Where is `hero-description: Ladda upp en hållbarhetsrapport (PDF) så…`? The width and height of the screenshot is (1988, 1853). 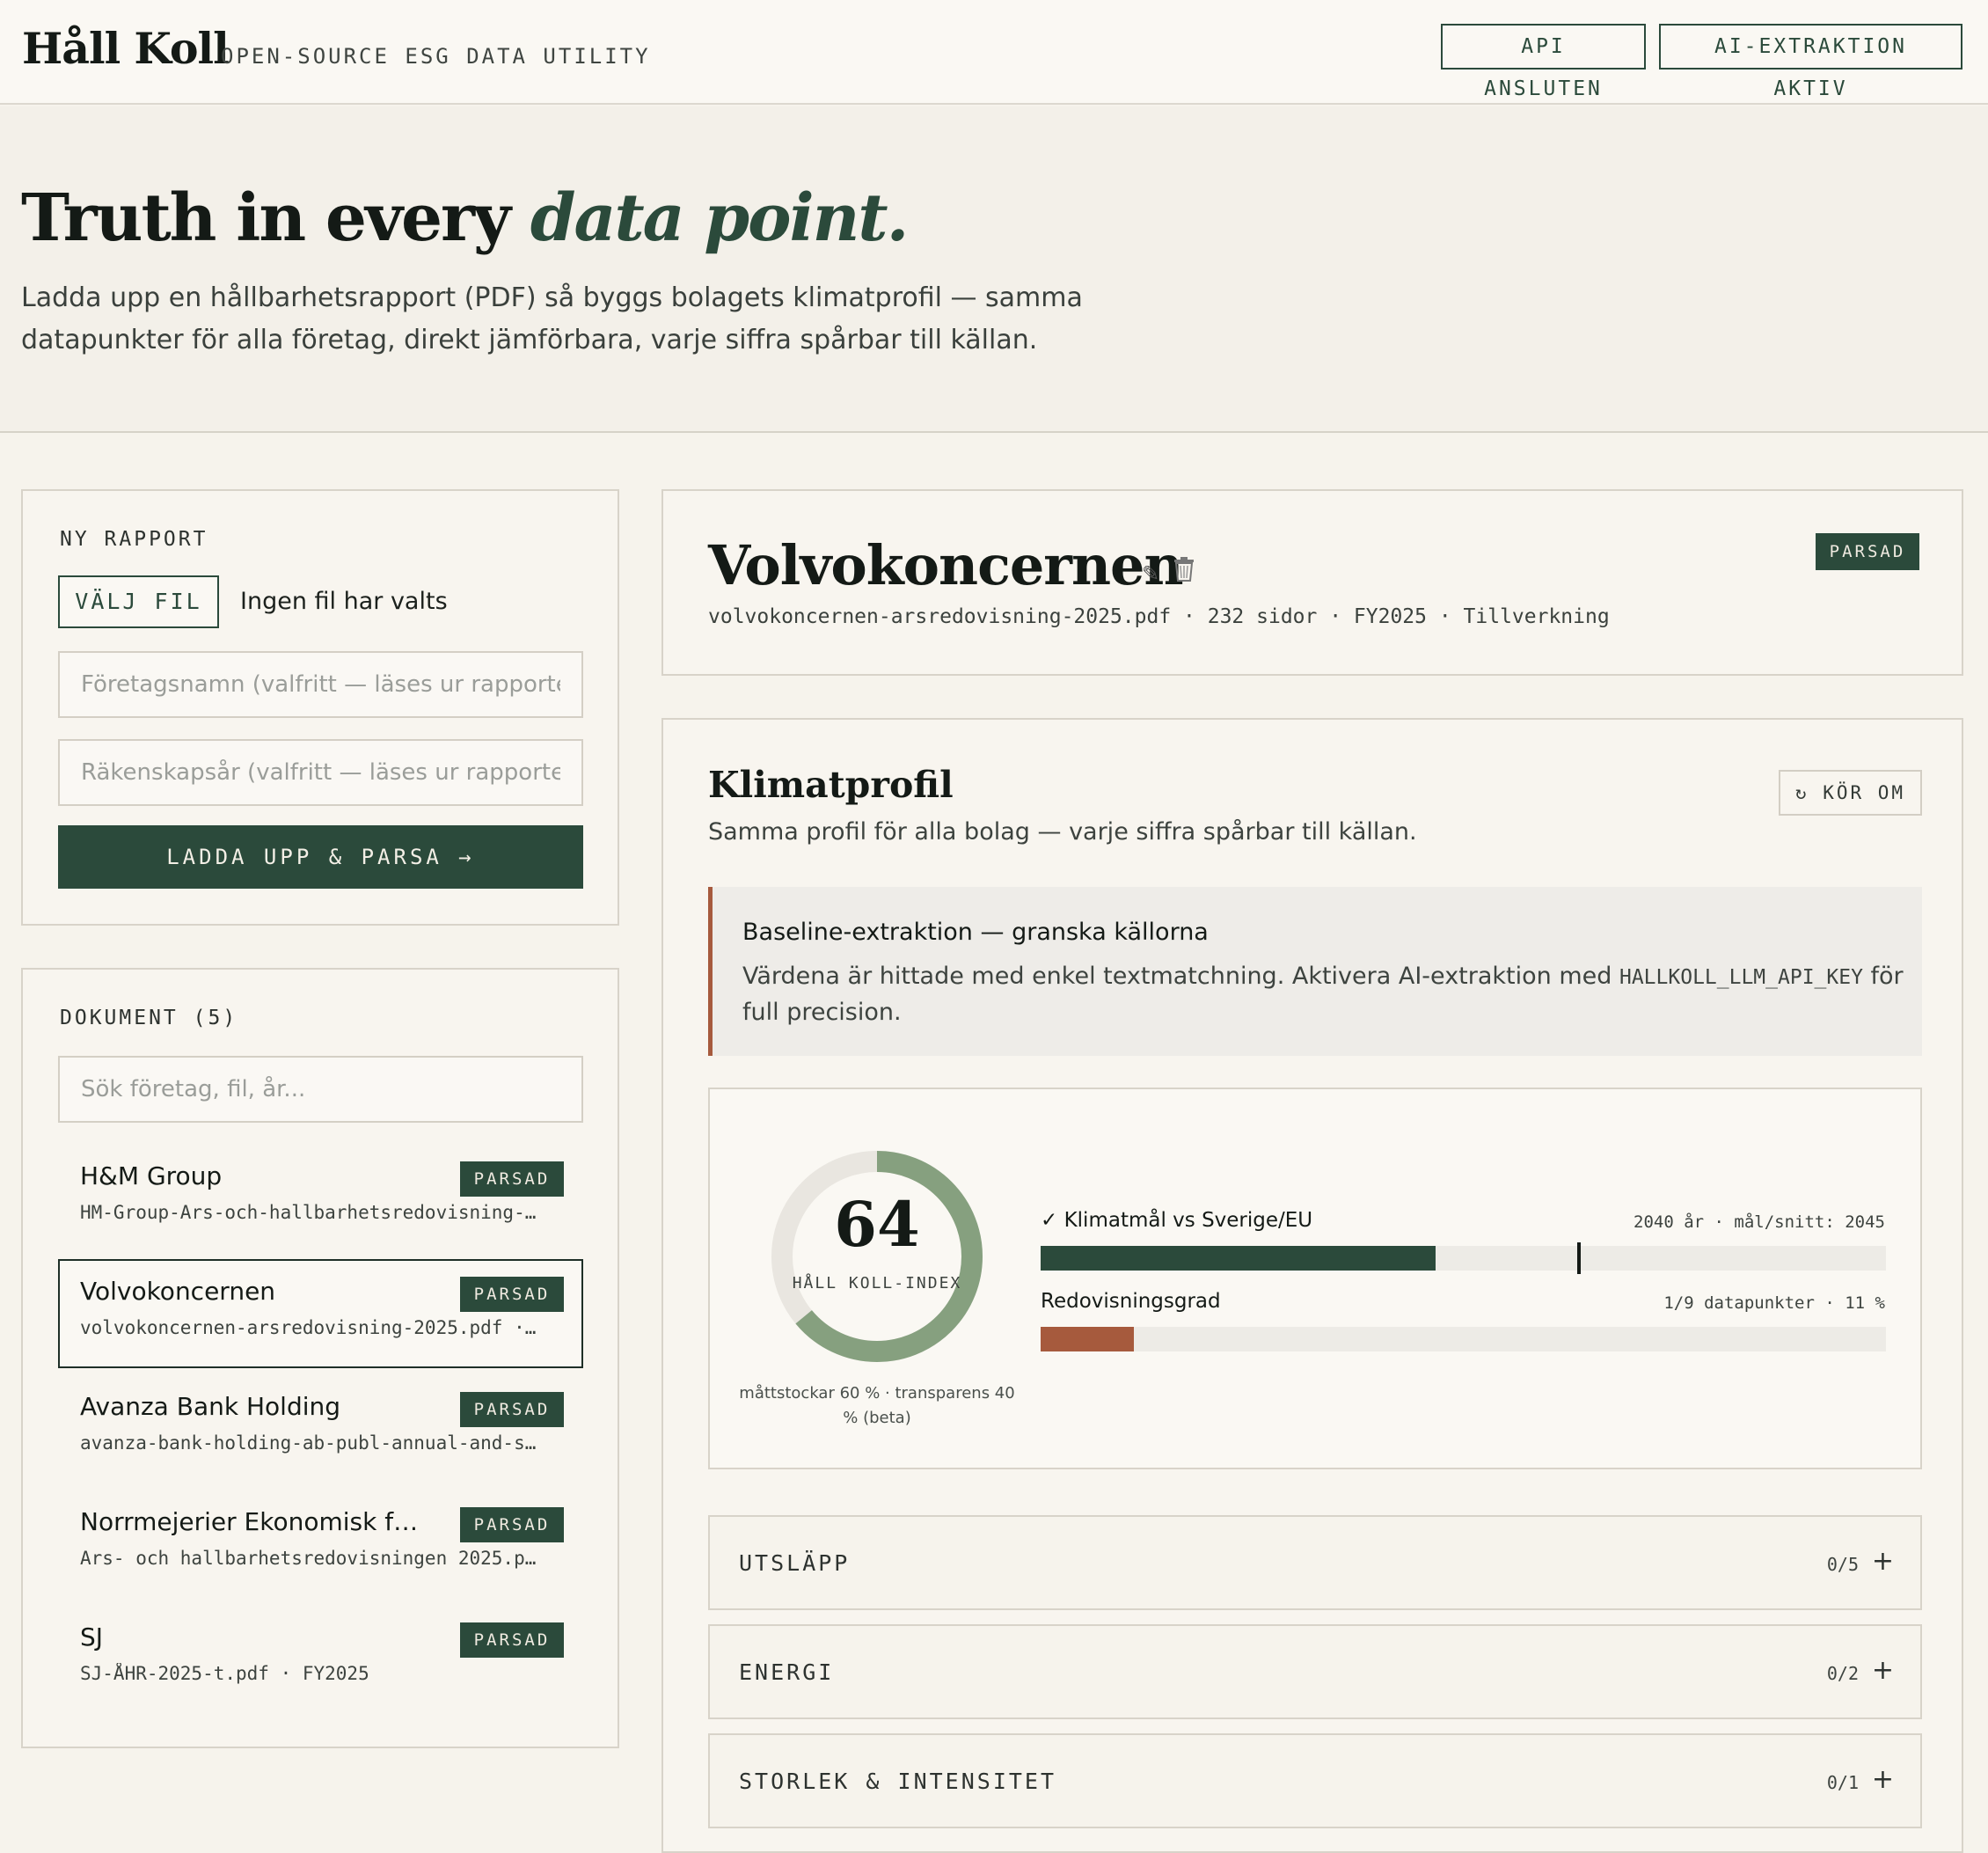
hero-description: Ladda upp en hållbarhetsrapport (PDF) så… is located at coordinates (552, 318).